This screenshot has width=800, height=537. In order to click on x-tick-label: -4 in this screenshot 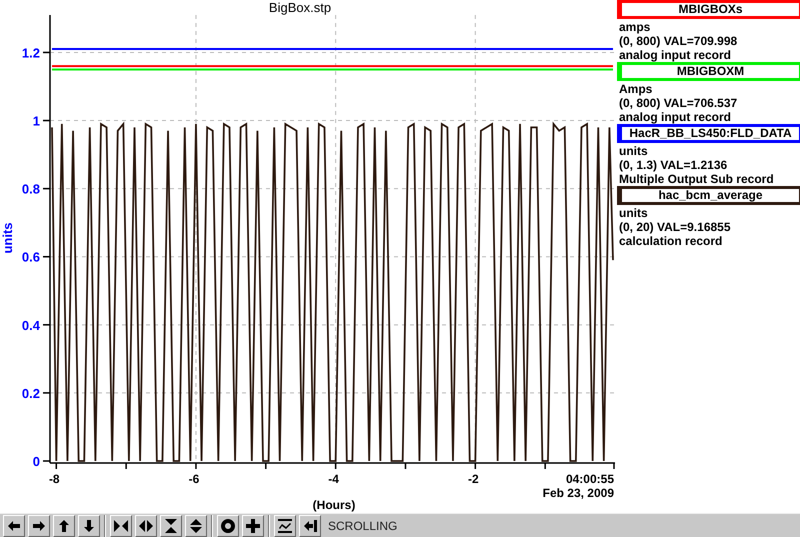, I will do `click(333, 479)`.